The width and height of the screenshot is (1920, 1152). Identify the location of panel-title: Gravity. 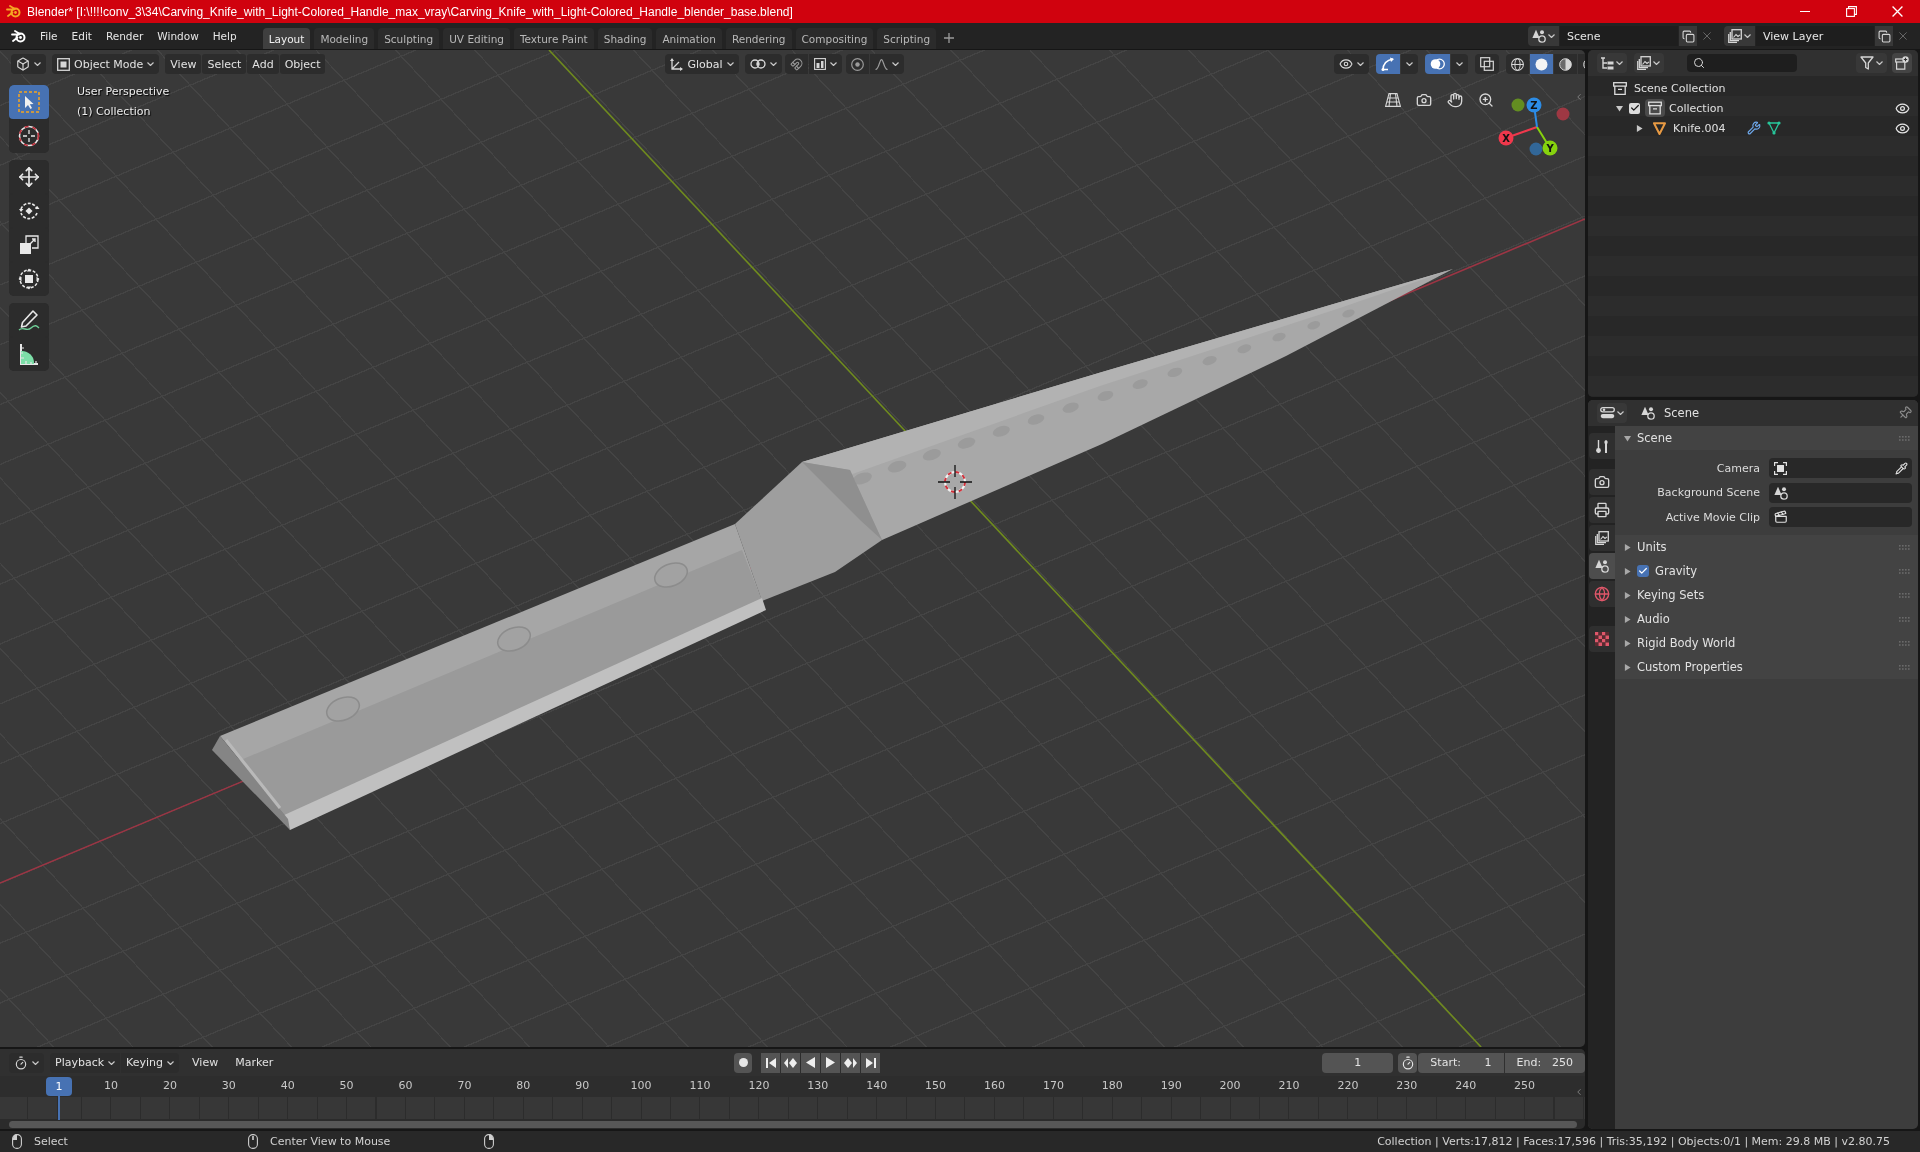
(1676, 571).